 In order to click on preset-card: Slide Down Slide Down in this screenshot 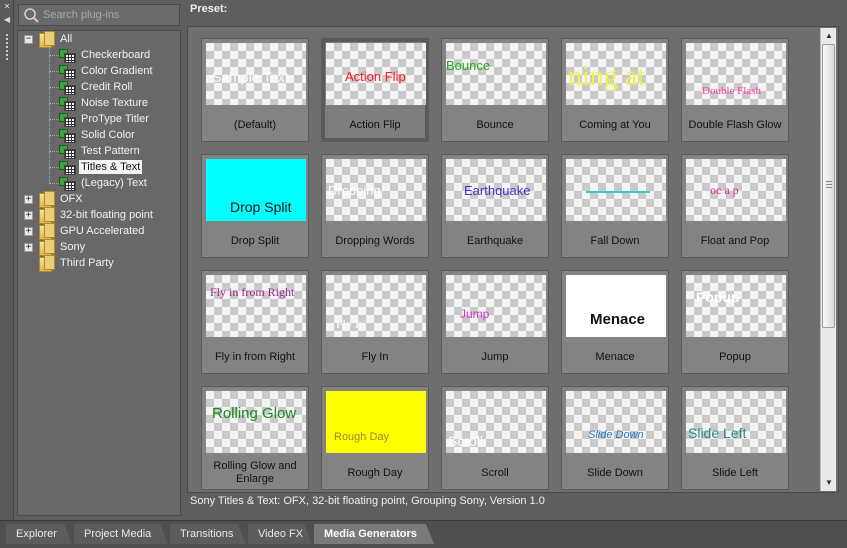, I will do `click(615, 438)`.